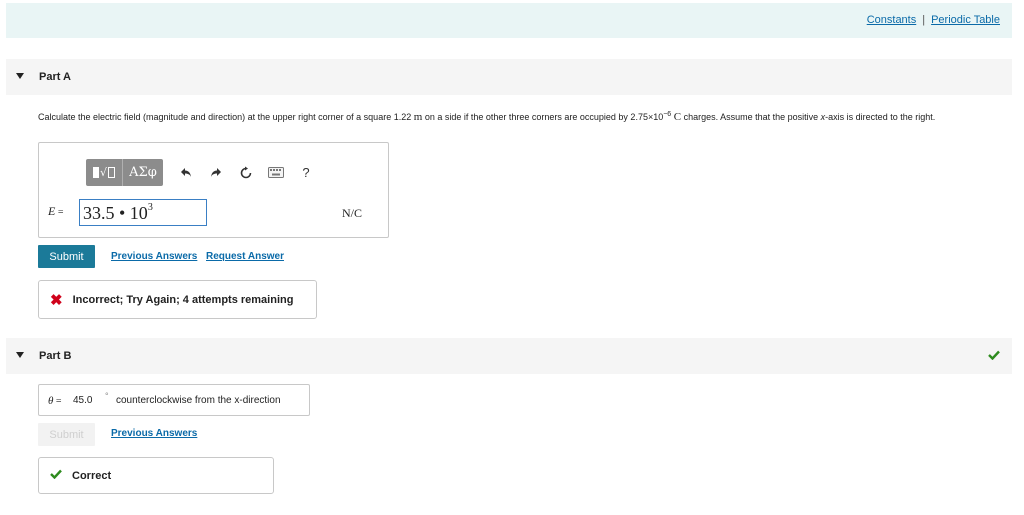  Describe the element at coordinates (55, 356) in the screenshot. I see `part-b-title: Part B` at that location.